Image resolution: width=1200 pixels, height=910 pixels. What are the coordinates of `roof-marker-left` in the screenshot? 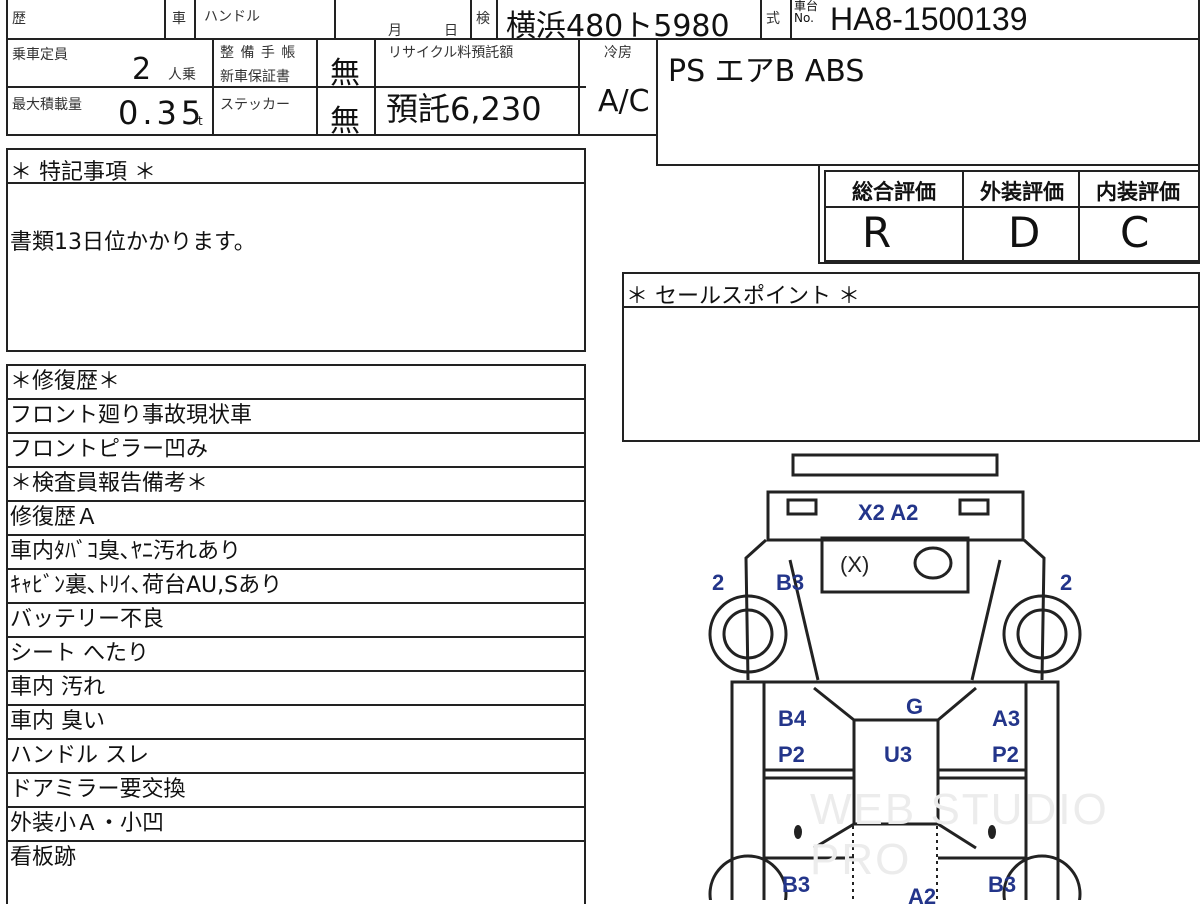 It's located at (802, 507).